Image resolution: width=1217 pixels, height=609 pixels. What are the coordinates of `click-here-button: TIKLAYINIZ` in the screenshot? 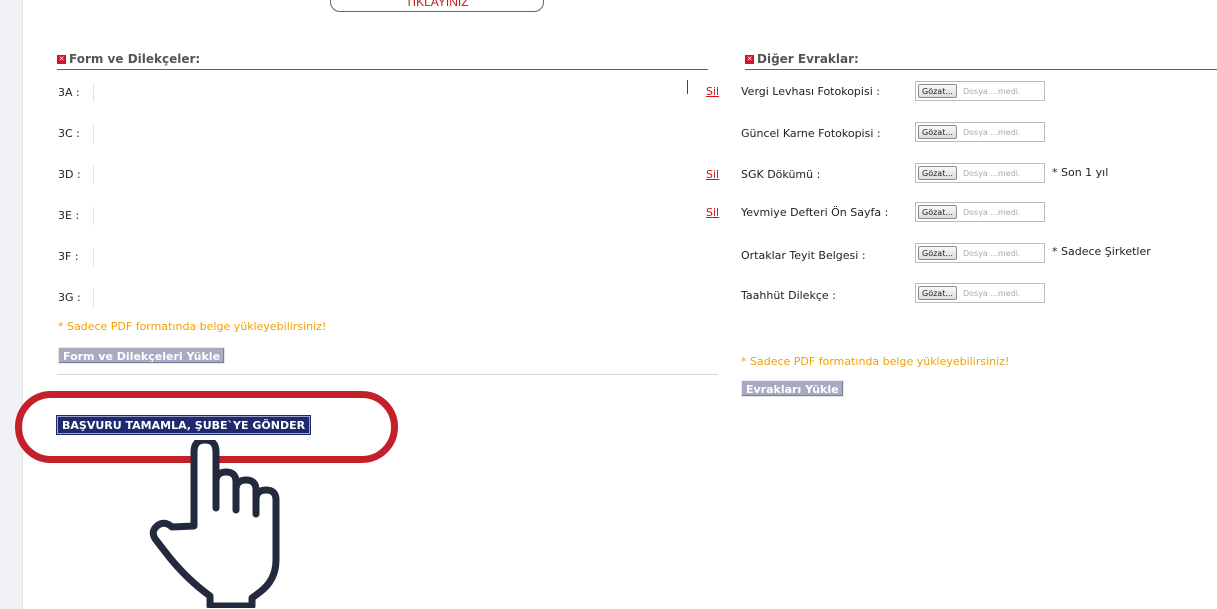 It's located at (437, 6).